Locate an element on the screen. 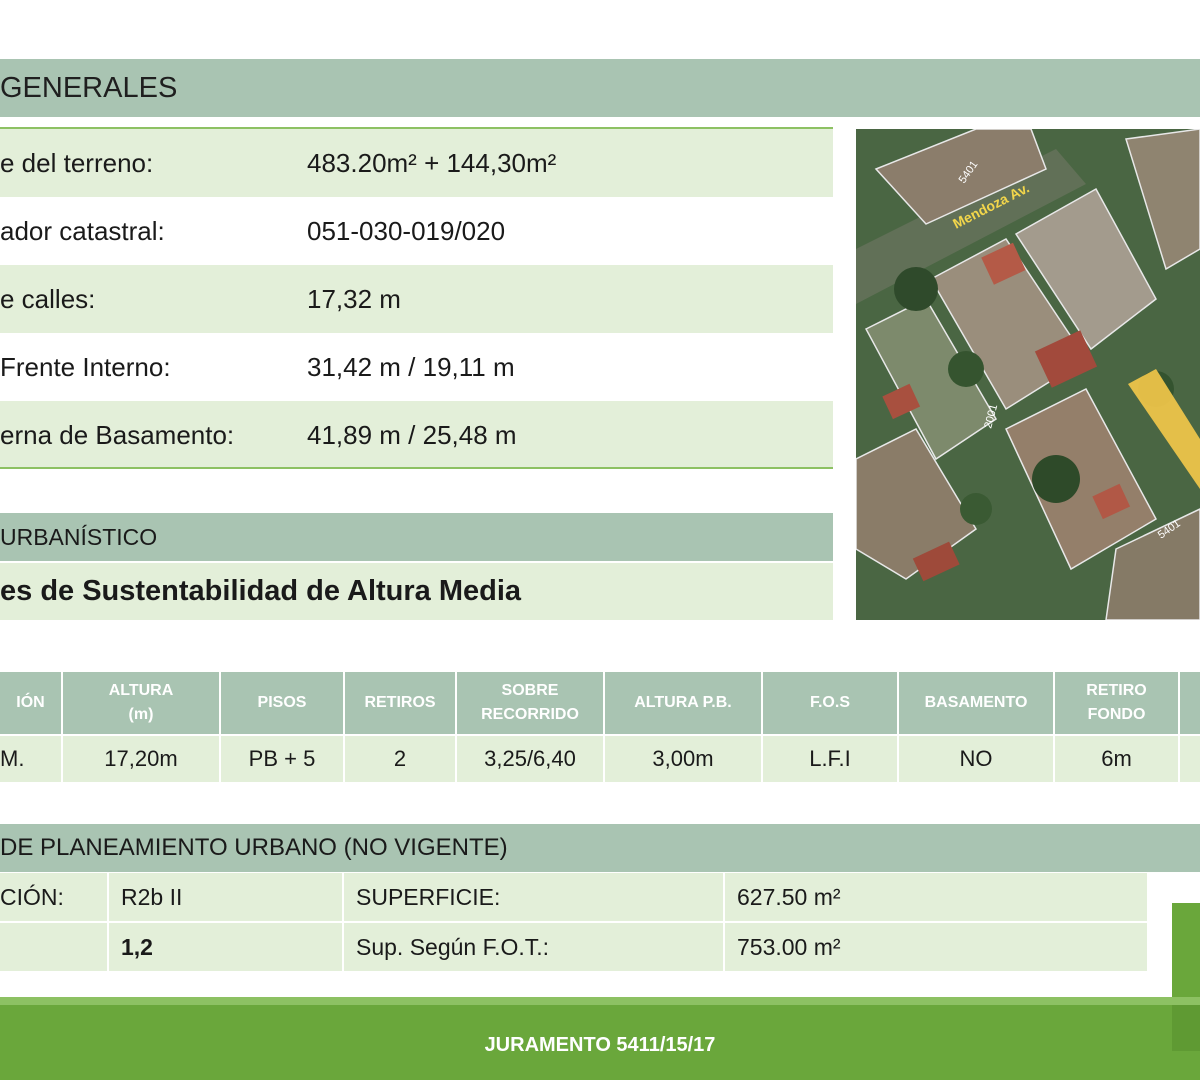 Image resolution: width=1200 pixels, height=1080 pixels. zoning-value-cell: PB + 5 is located at coordinates (282, 759).